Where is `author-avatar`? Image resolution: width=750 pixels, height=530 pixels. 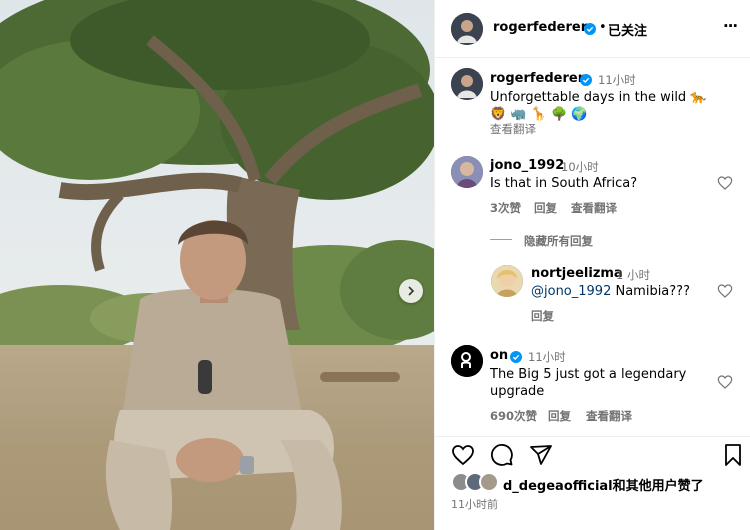
author-avatar is located at coordinates (467, 29).